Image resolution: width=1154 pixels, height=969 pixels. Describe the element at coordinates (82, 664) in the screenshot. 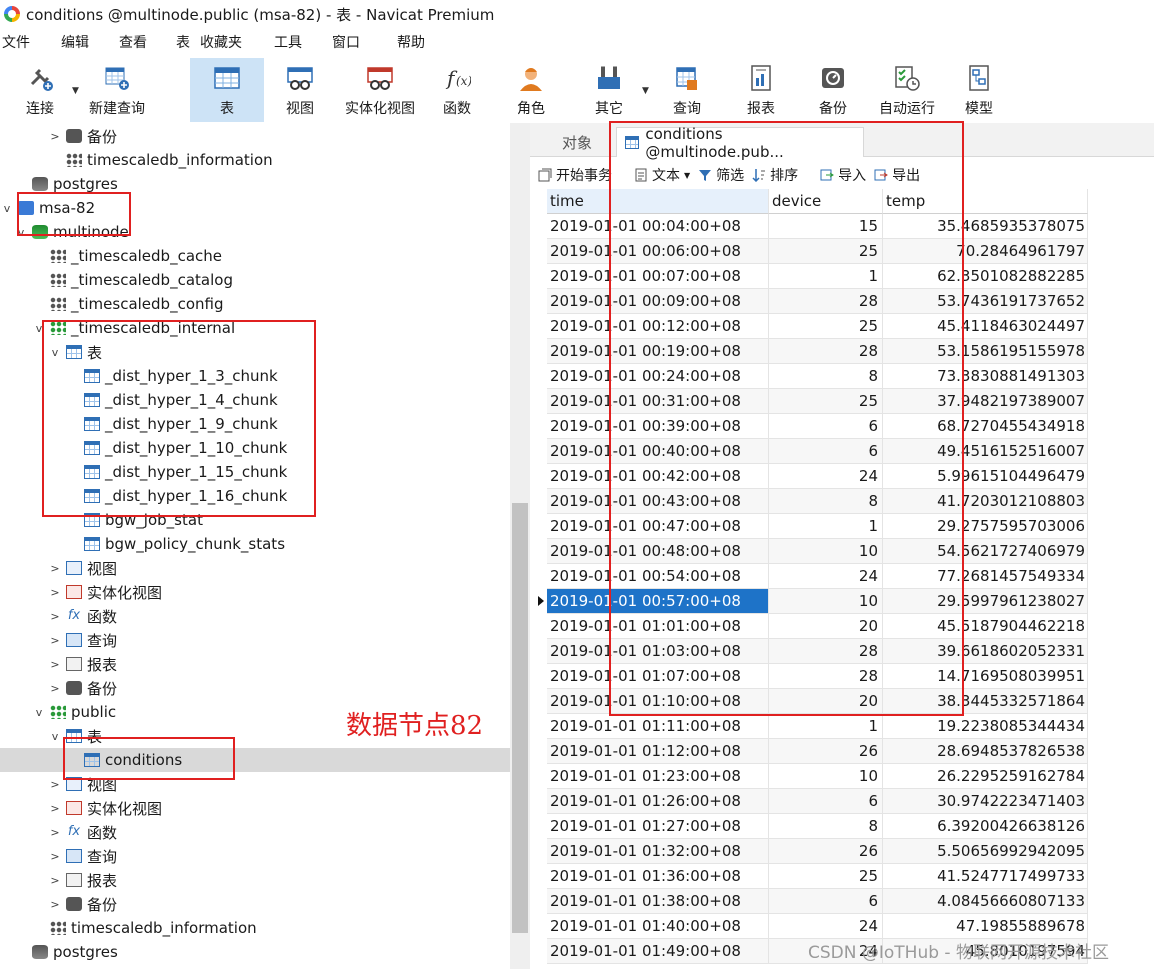

I see `tree-item-reports: > 报表` at that location.